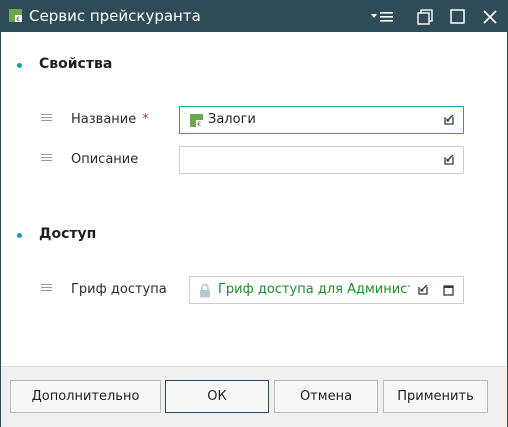 The height and width of the screenshot is (427, 508). I want to click on menu-icon, so click(382, 16).